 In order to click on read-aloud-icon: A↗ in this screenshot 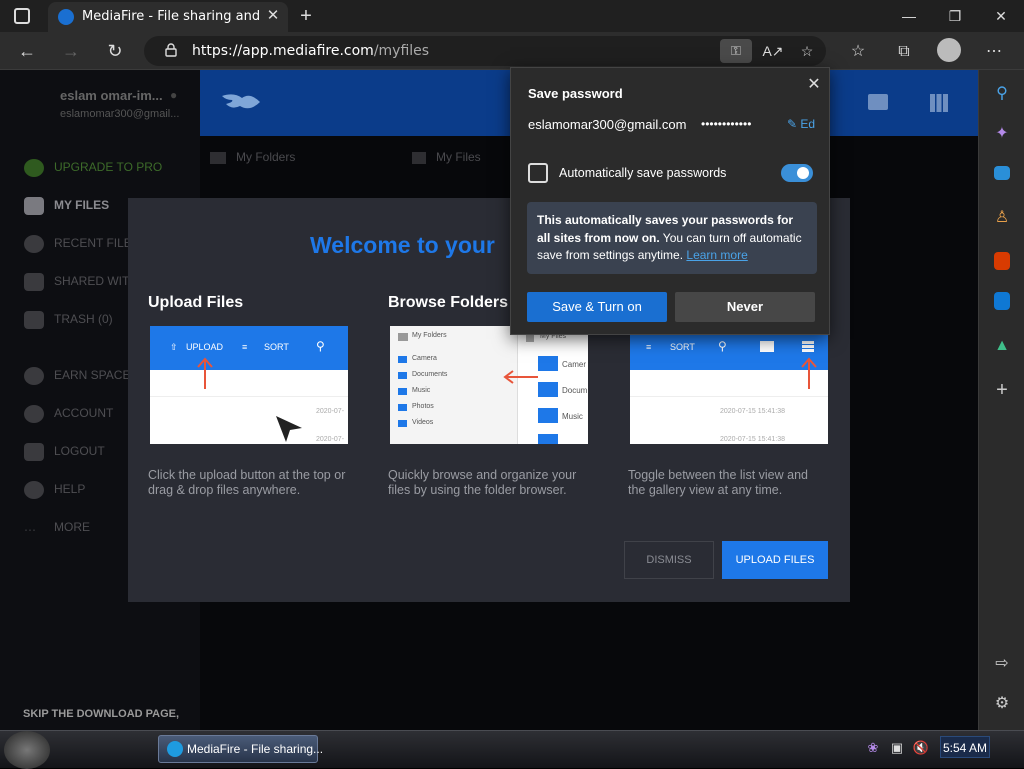, I will do `click(773, 51)`.